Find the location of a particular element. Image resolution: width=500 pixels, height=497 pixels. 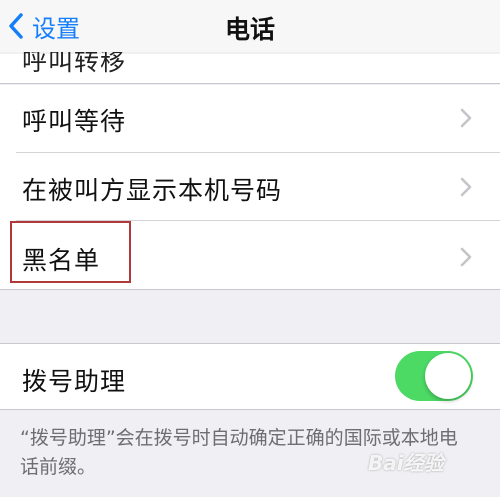

page-title: 电话 is located at coordinates (249, 29).